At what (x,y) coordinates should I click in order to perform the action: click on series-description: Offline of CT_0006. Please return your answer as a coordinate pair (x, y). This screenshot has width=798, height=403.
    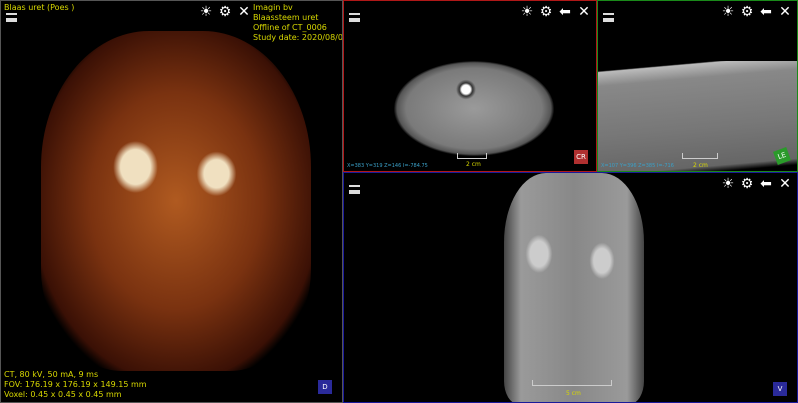
    Looking at the image, I should click on (290, 27).